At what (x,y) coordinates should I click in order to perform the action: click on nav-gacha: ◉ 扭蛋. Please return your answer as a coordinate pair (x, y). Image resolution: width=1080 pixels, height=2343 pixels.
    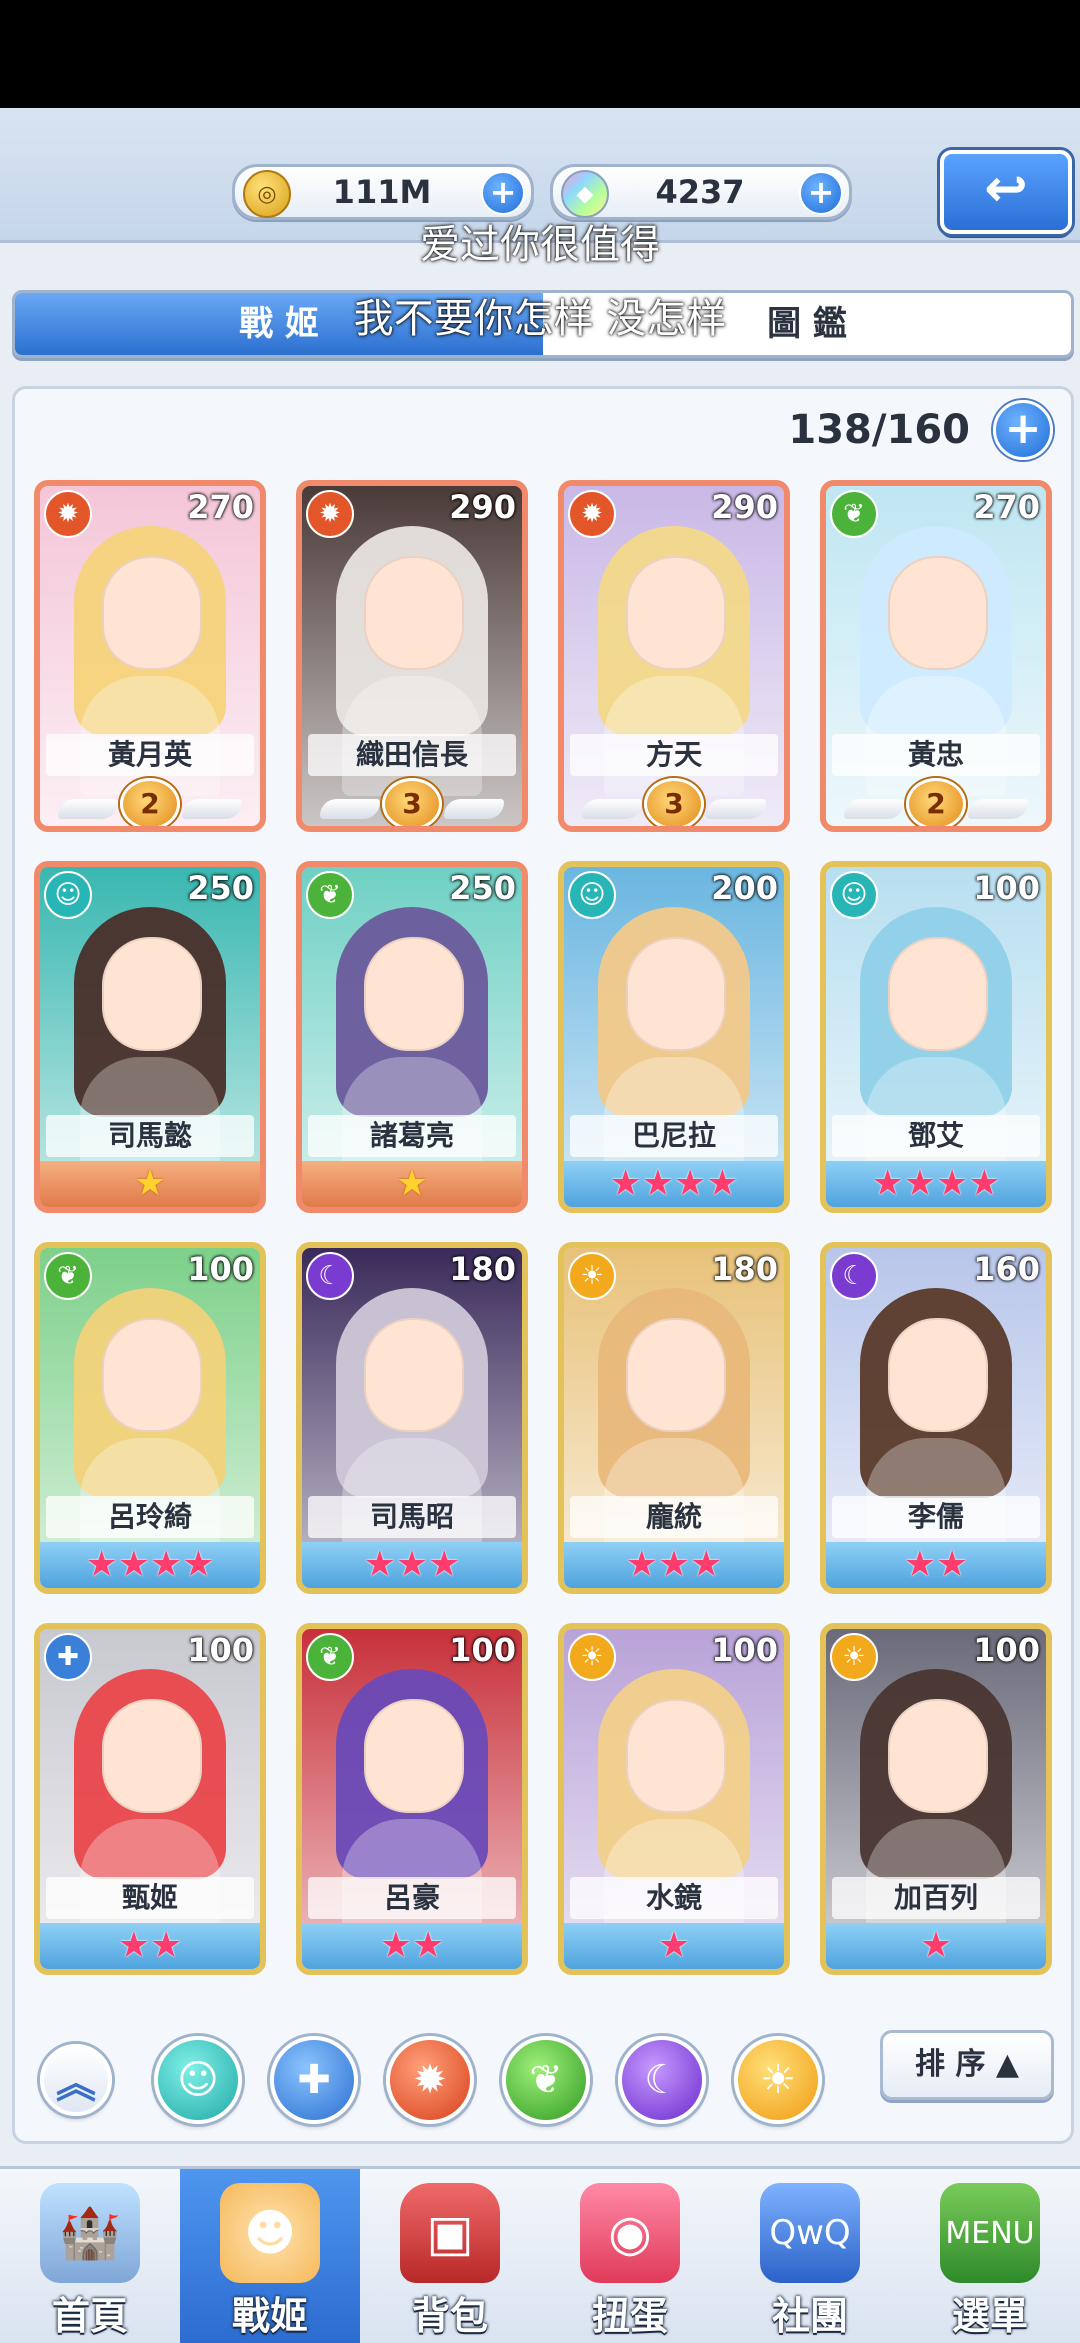
    Looking at the image, I should click on (630, 2256).